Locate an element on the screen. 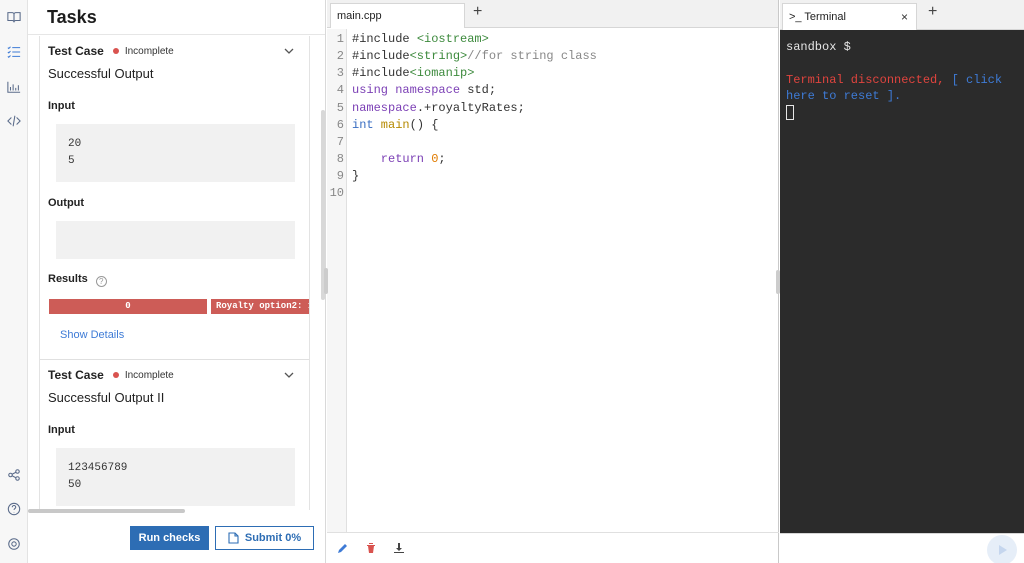 The height and width of the screenshot is (563, 1024). result-bar: 0 is located at coordinates (128, 306).